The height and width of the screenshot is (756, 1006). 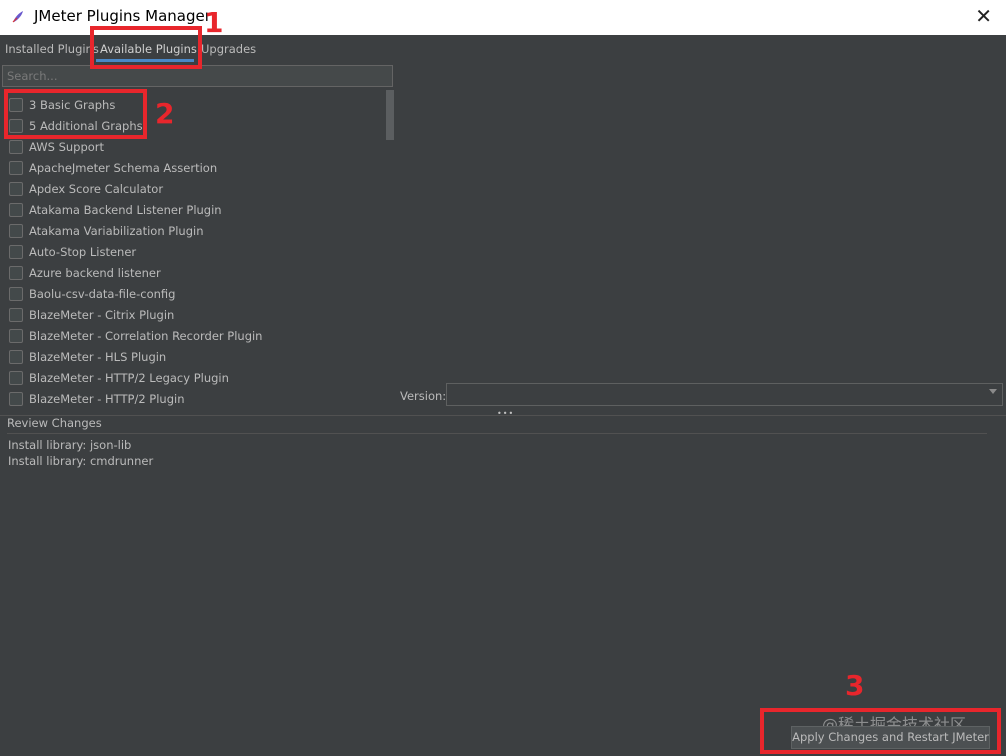 I want to click on plugin-label: BlazeMeter - HTTP/2 Plugin, so click(x=107, y=399).